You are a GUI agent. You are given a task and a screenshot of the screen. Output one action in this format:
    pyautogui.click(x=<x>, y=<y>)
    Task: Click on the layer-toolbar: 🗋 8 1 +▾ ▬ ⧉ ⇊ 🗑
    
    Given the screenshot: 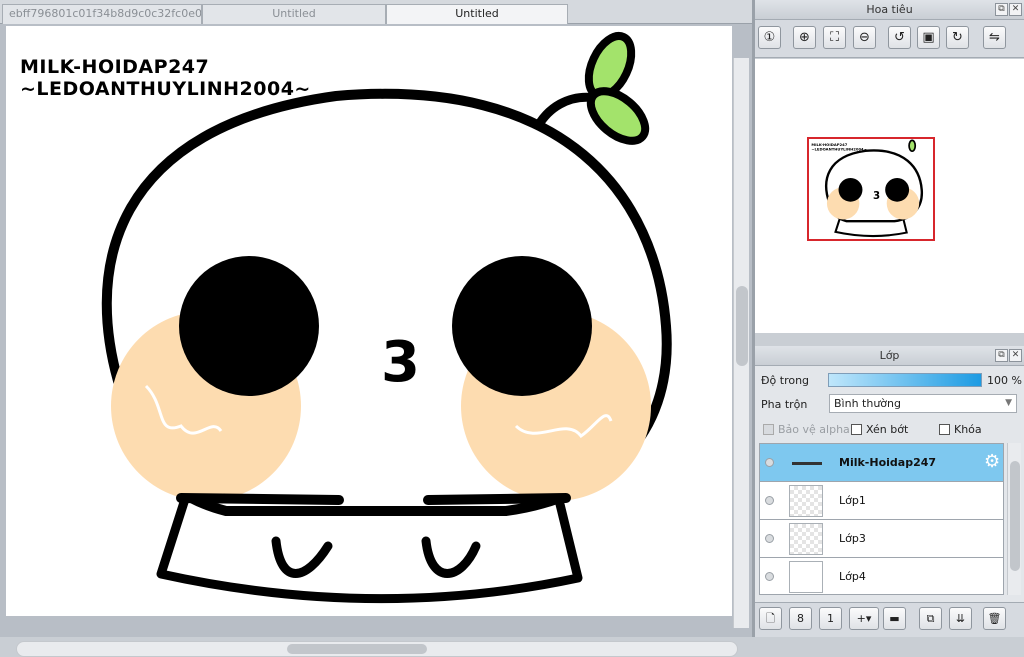 What is the action you would take?
    pyautogui.click(x=889, y=619)
    